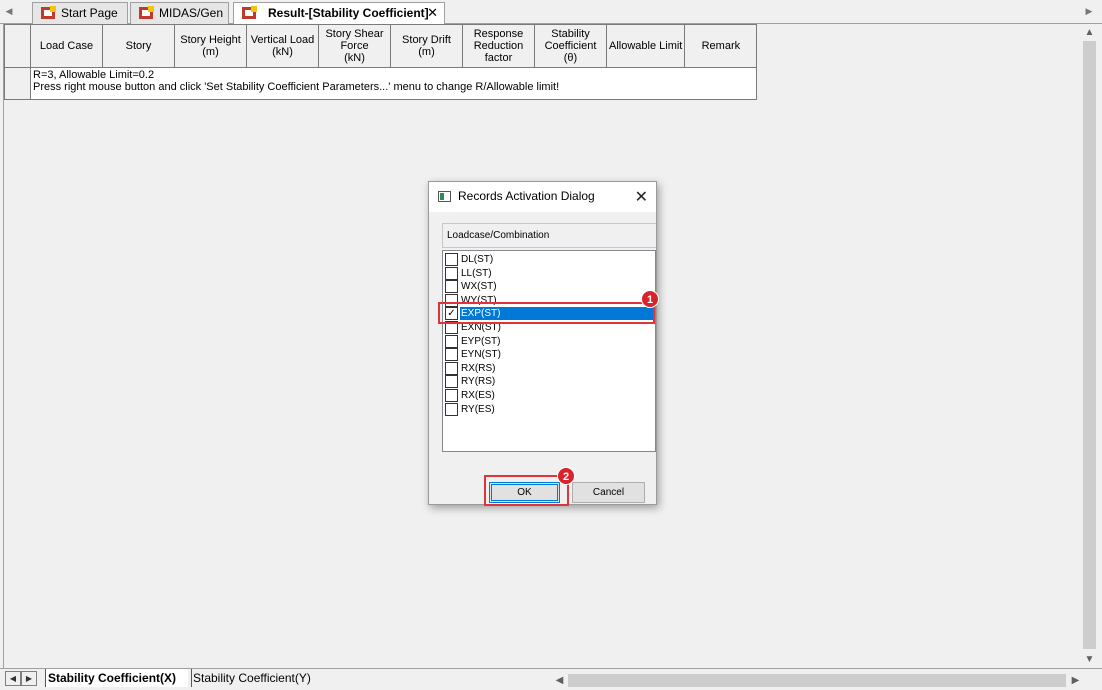  I want to click on column-header-story: Story, so click(138, 46).